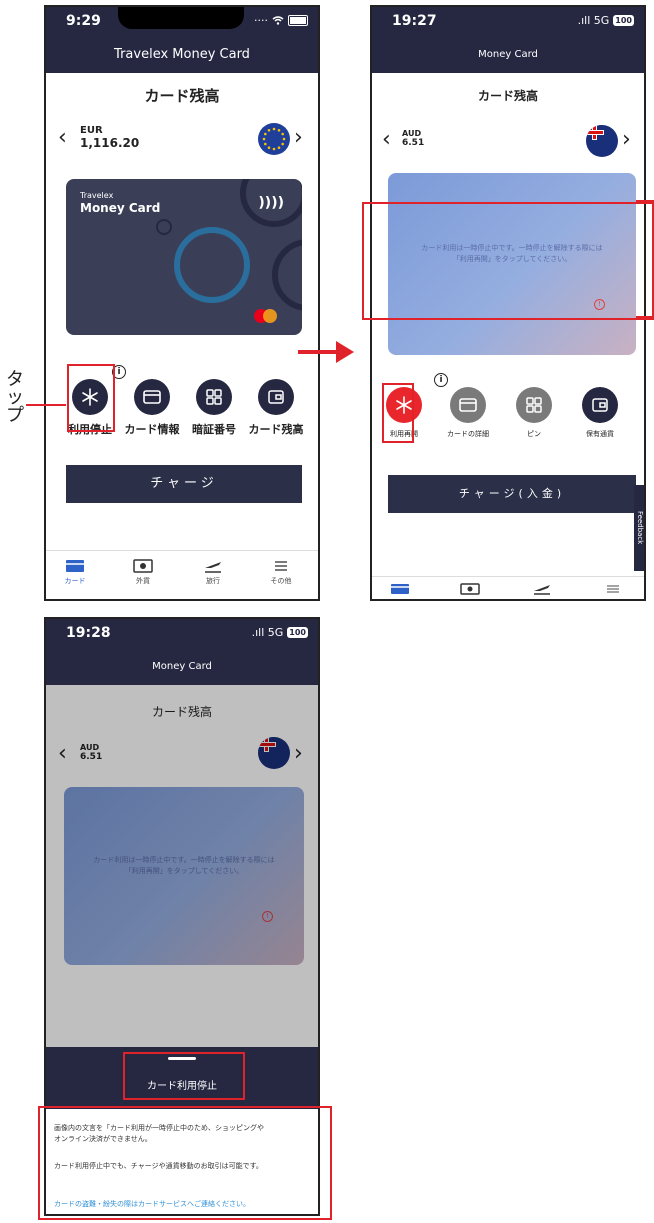 The width and height of the screenshot is (654, 1223). I want to click on balance-amount: 1,116.20, so click(110, 143).